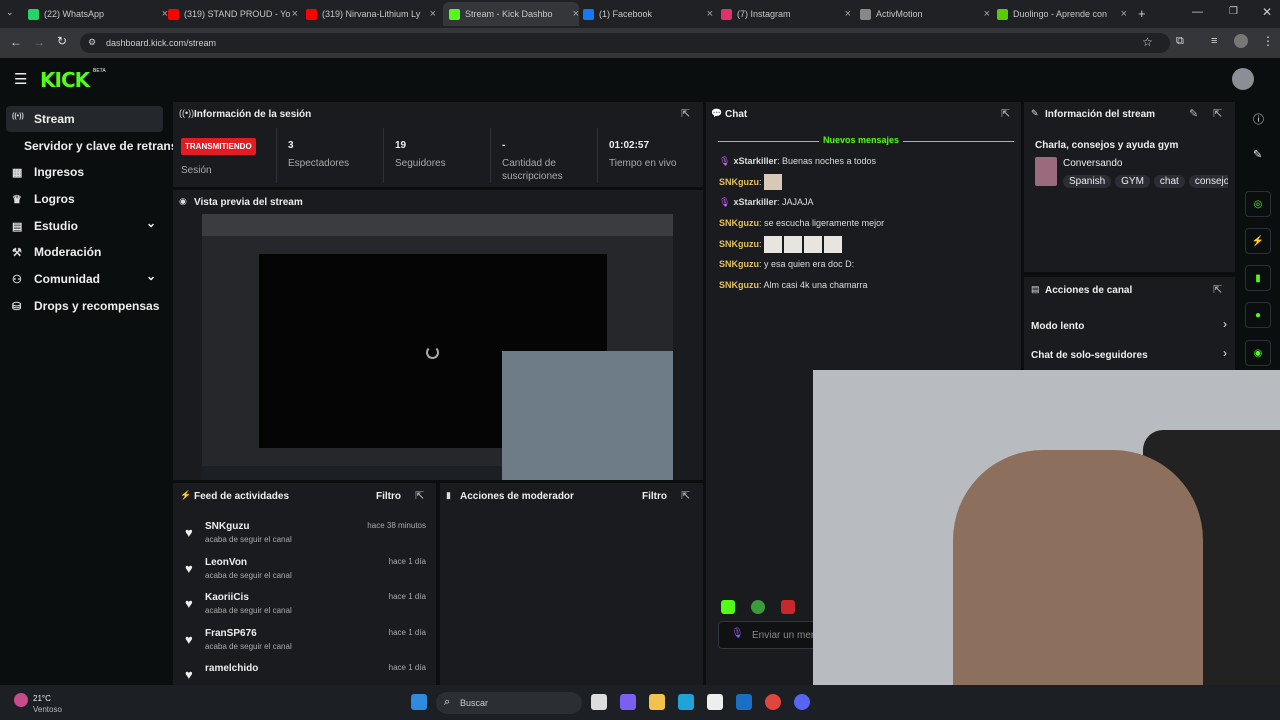 This screenshot has height=720, width=1280. I want to click on close-window-button: ✕, so click(1267, 12).